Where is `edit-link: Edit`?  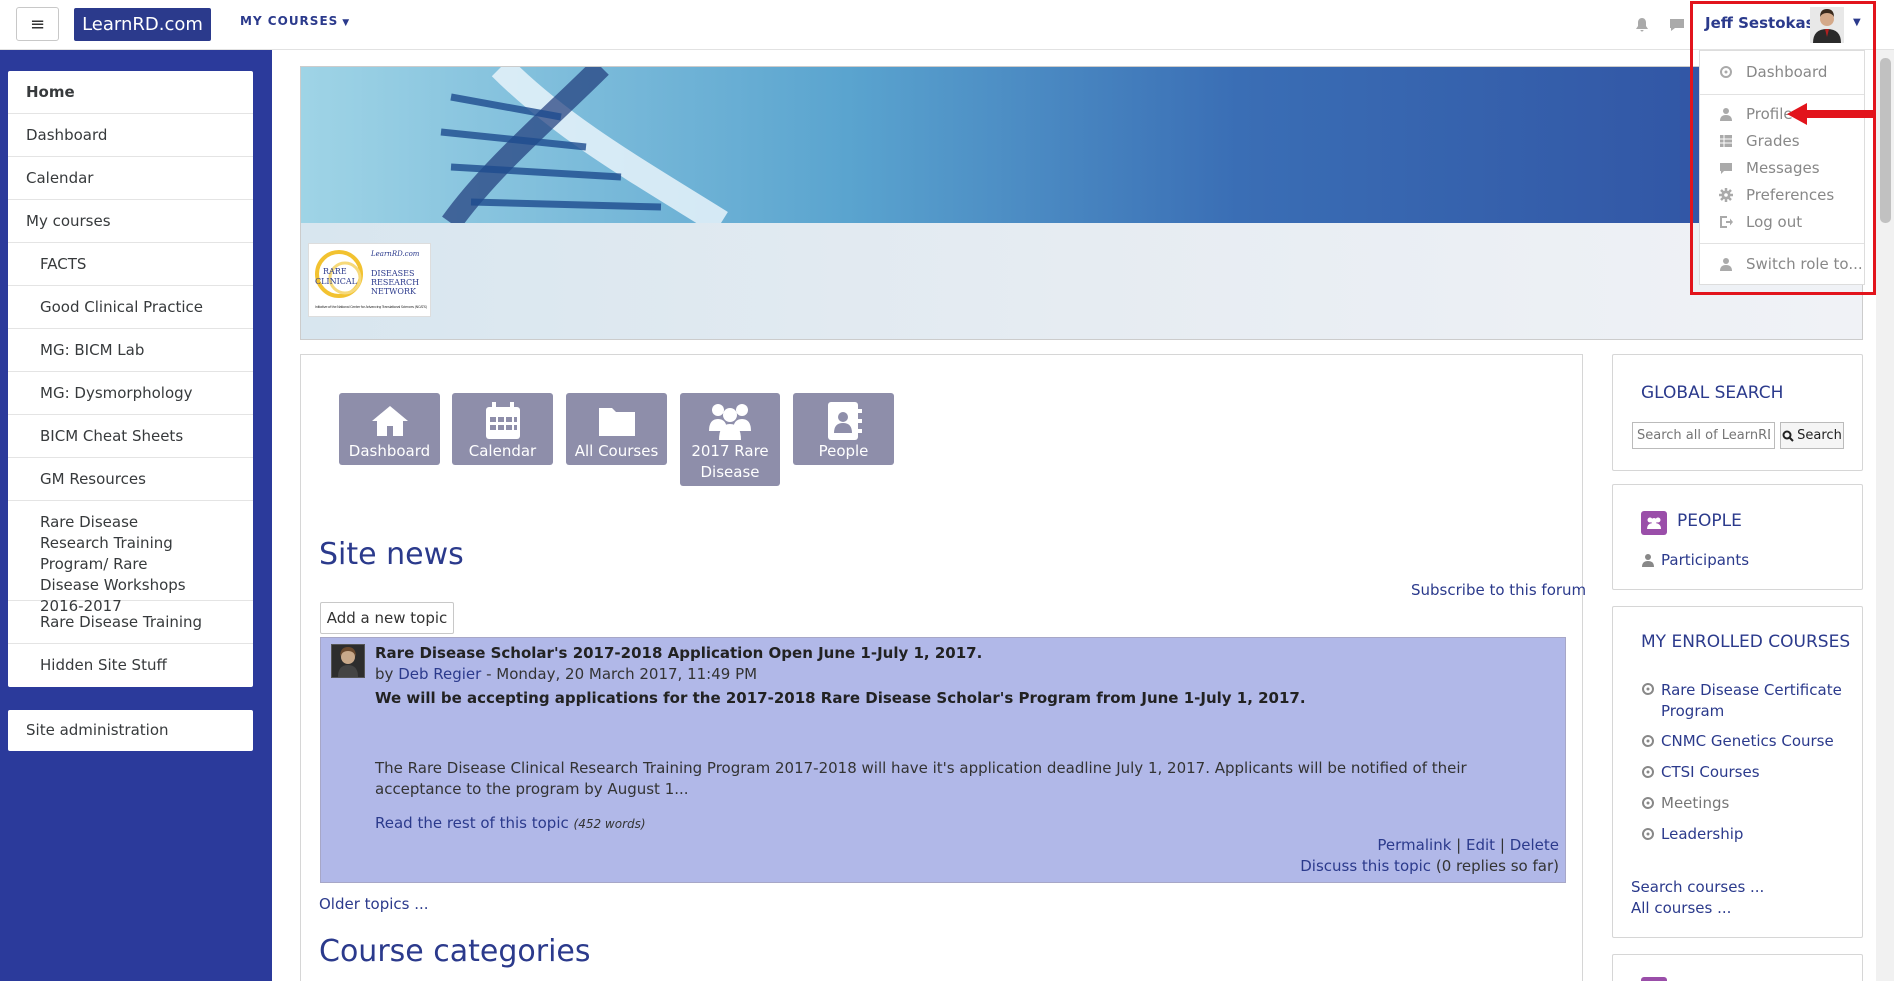
edit-link: Edit is located at coordinates (1480, 845).